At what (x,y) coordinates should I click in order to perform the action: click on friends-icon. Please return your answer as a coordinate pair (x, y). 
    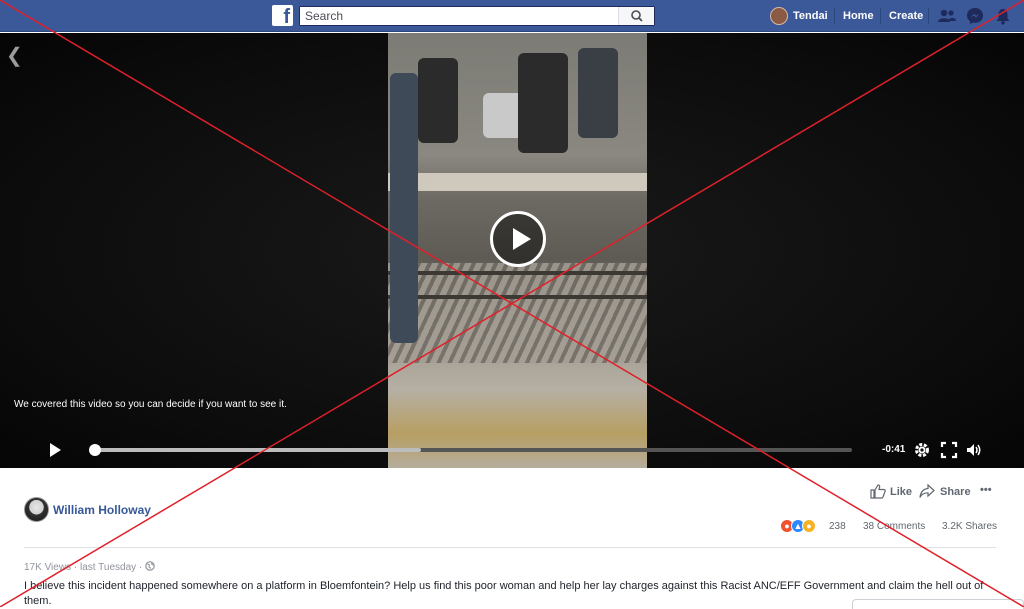
    Looking at the image, I should click on (947, 16).